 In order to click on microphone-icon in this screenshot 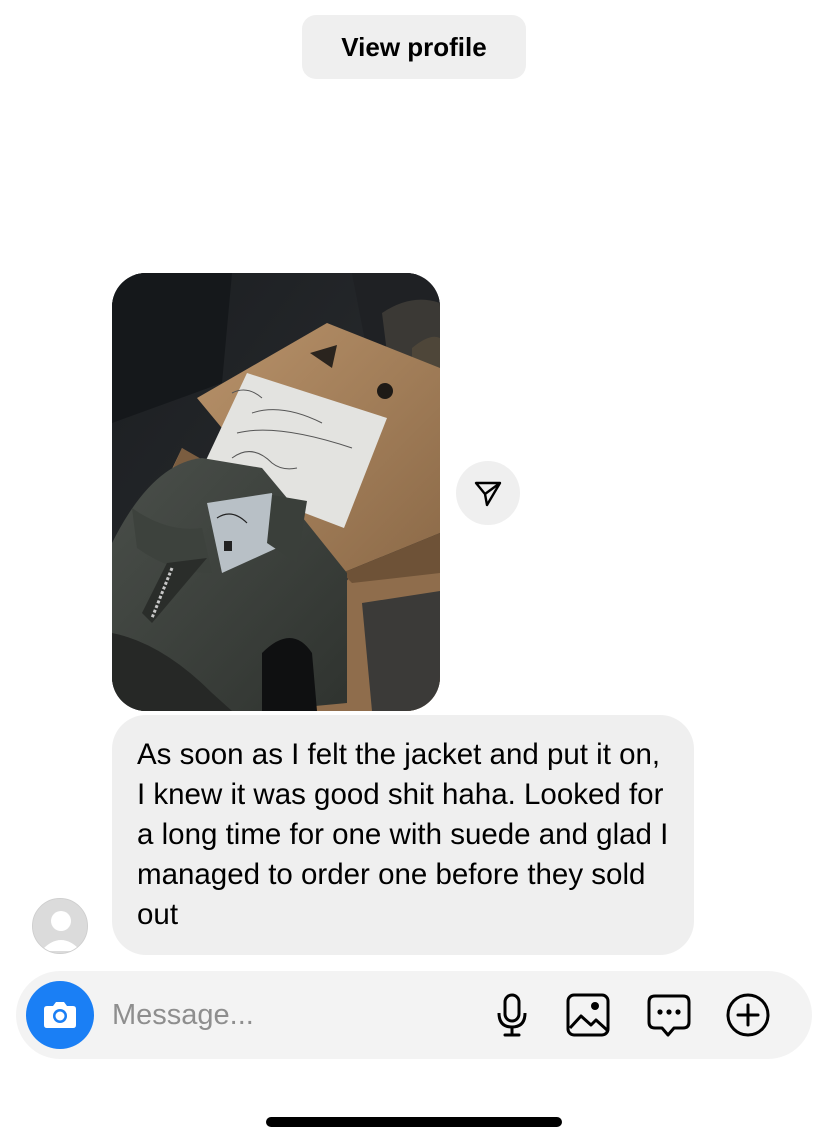, I will do `click(512, 1015)`.